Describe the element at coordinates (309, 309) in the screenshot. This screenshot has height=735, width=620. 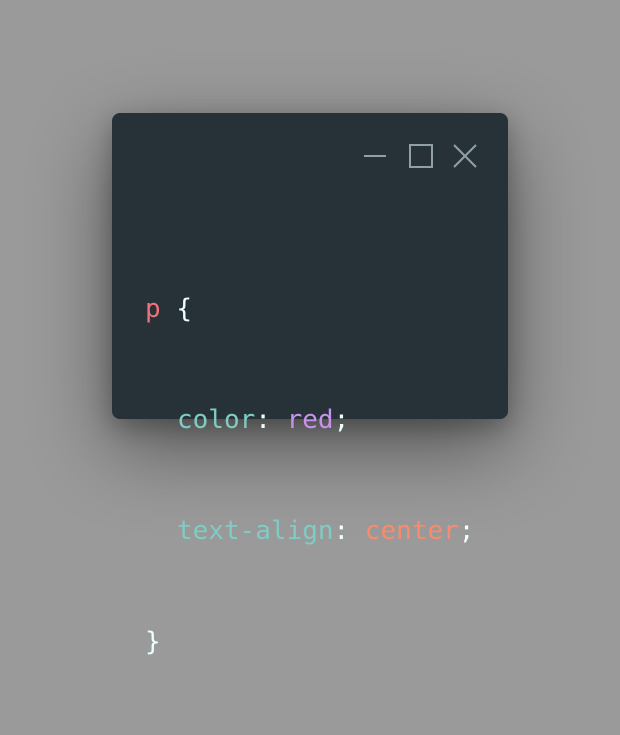
I see `code-line-1: p {` at that location.